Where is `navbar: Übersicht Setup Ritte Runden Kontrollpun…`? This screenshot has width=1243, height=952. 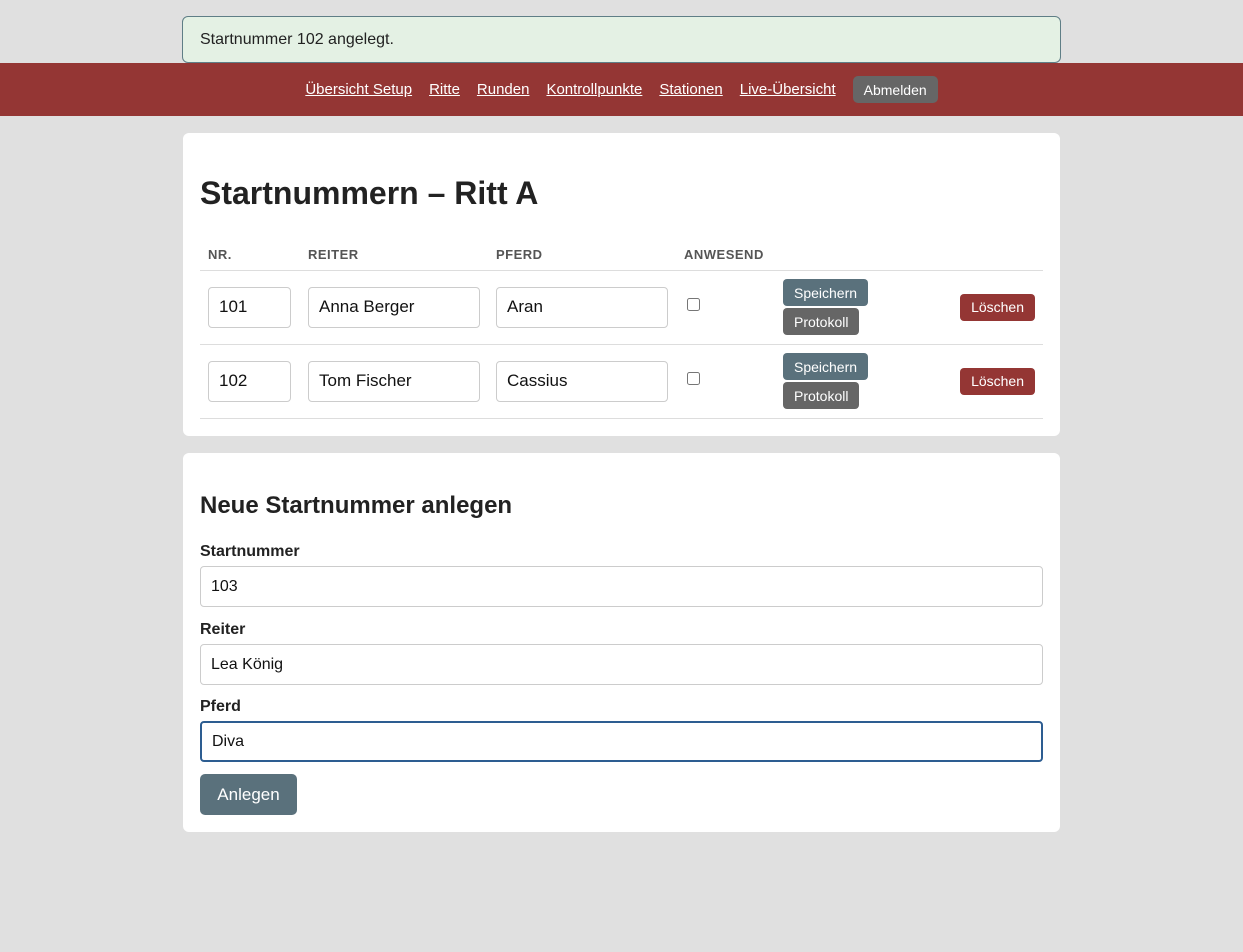
navbar: Übersicht Setup Ritte Runden Kontrollpun… is located at coordinates (621, 89).